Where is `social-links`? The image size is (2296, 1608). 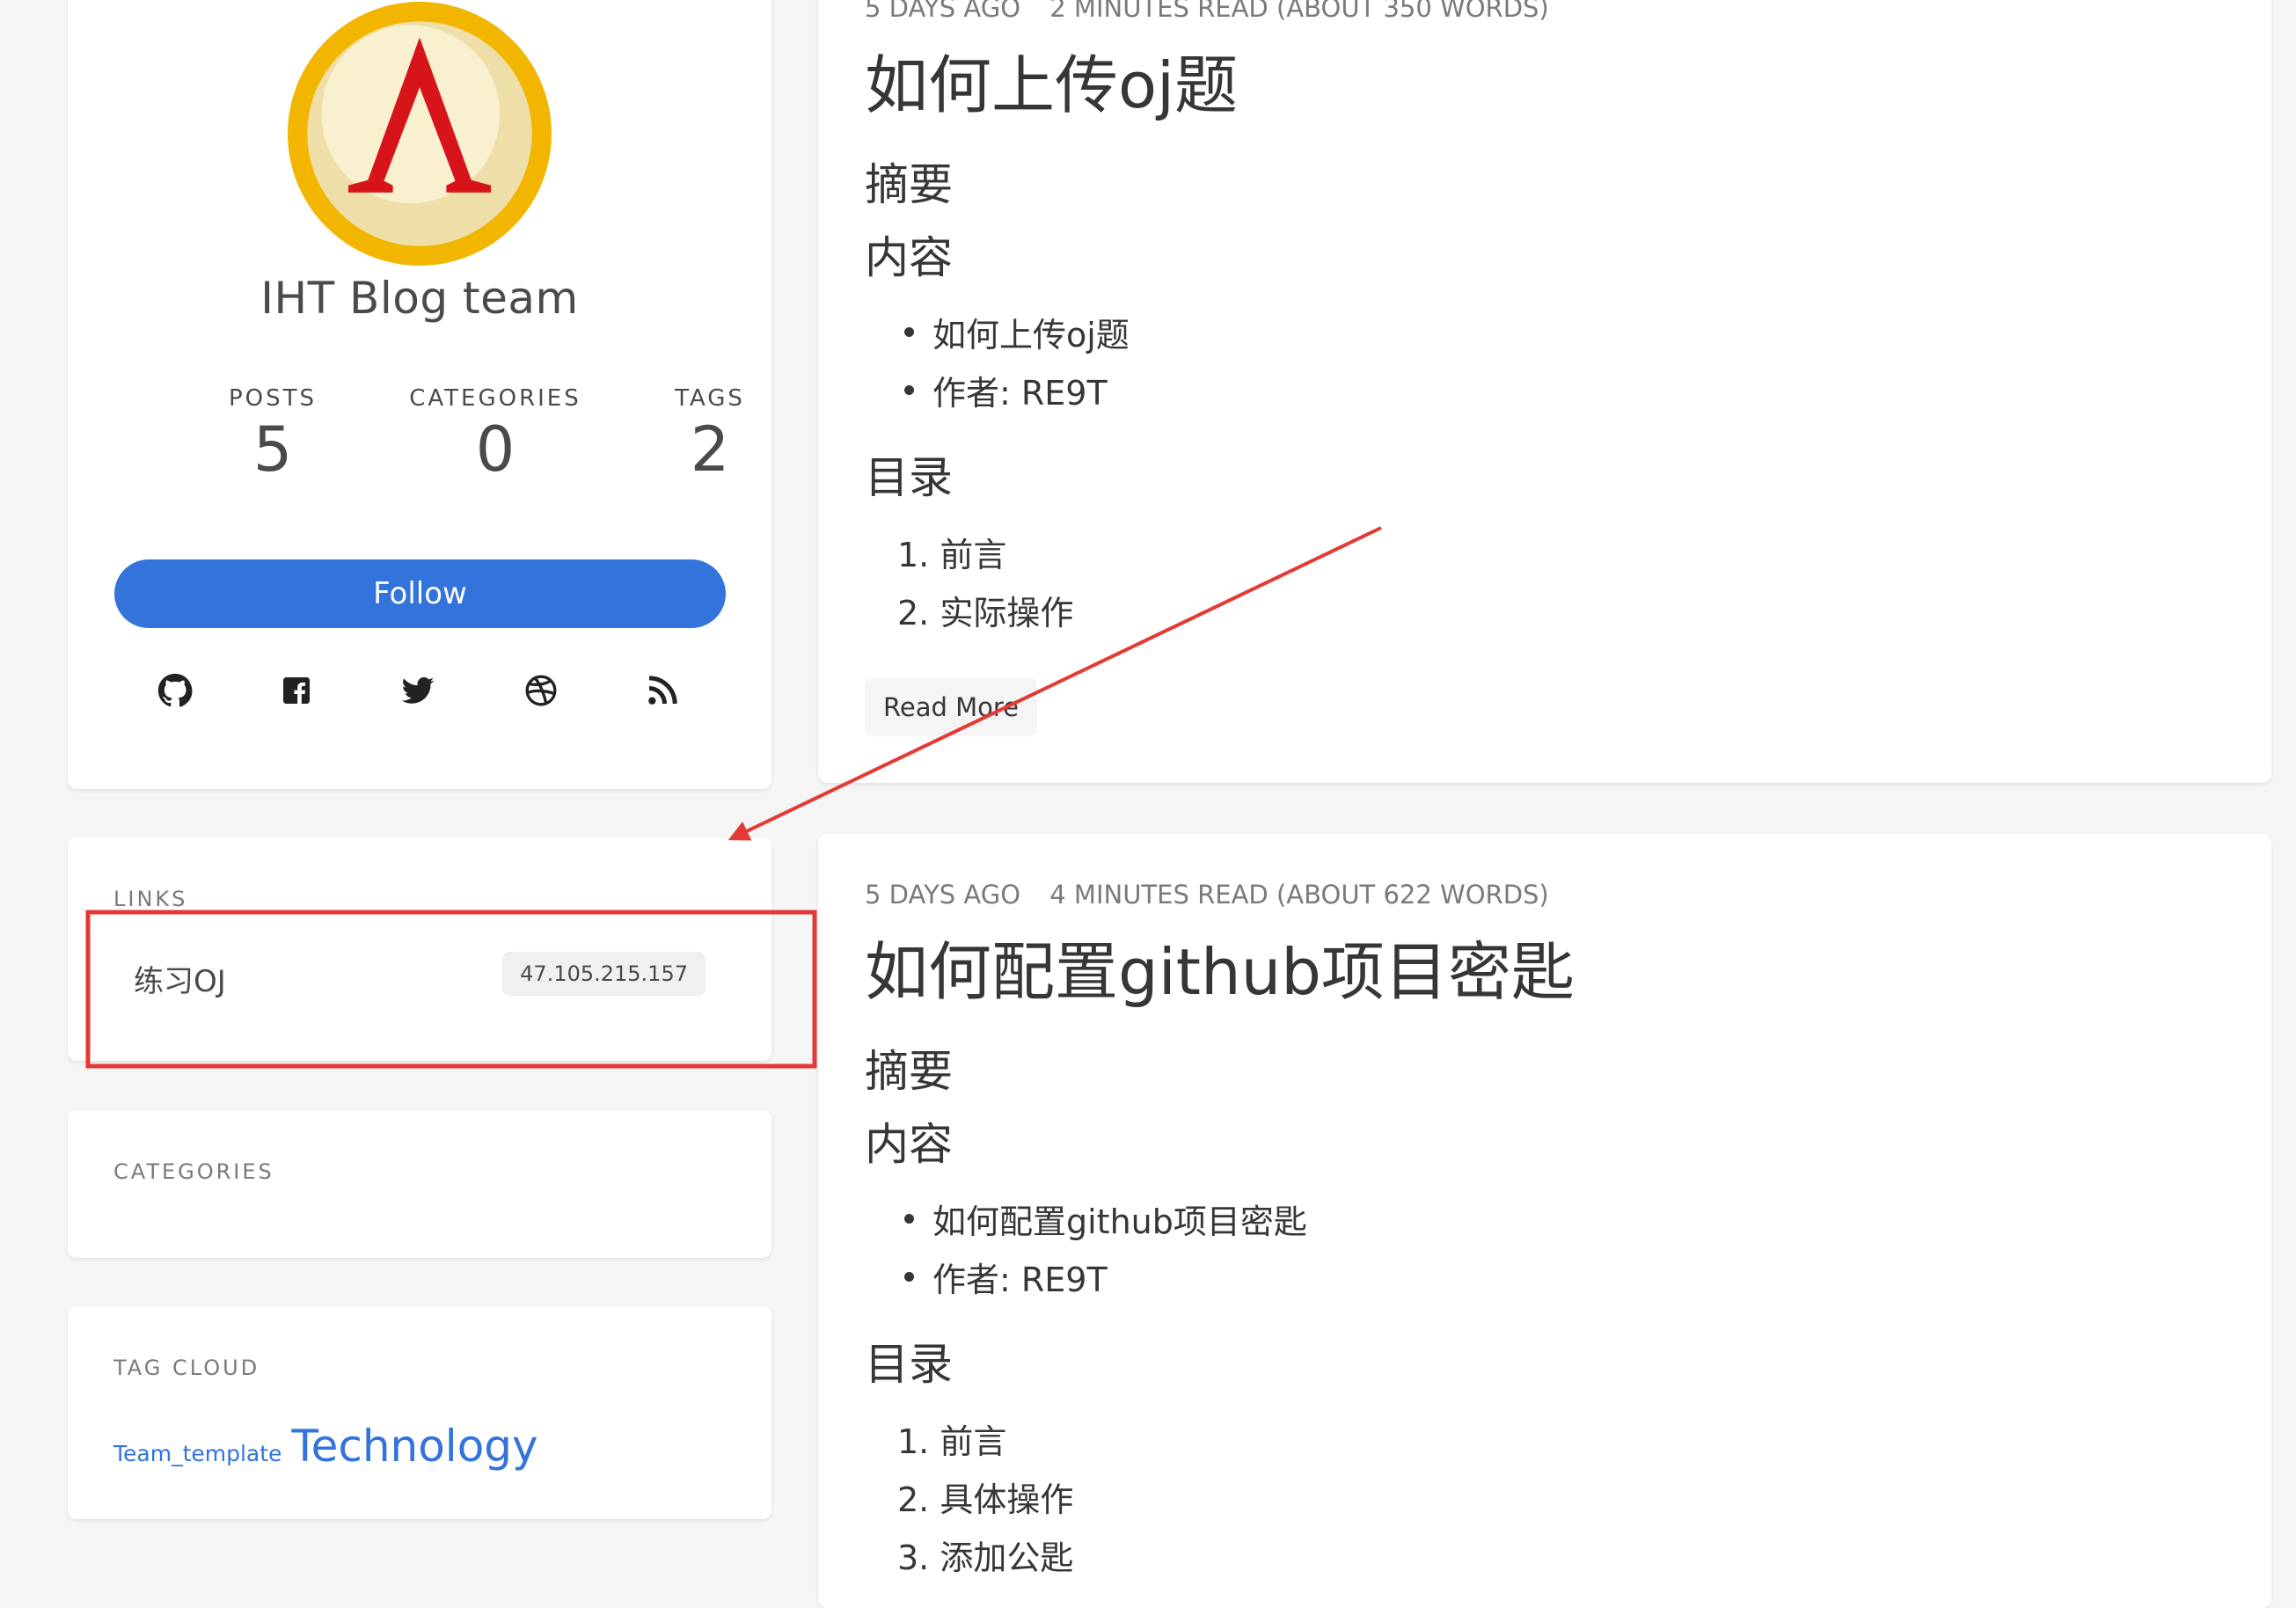
social-links is located at coordinates (419, 694).